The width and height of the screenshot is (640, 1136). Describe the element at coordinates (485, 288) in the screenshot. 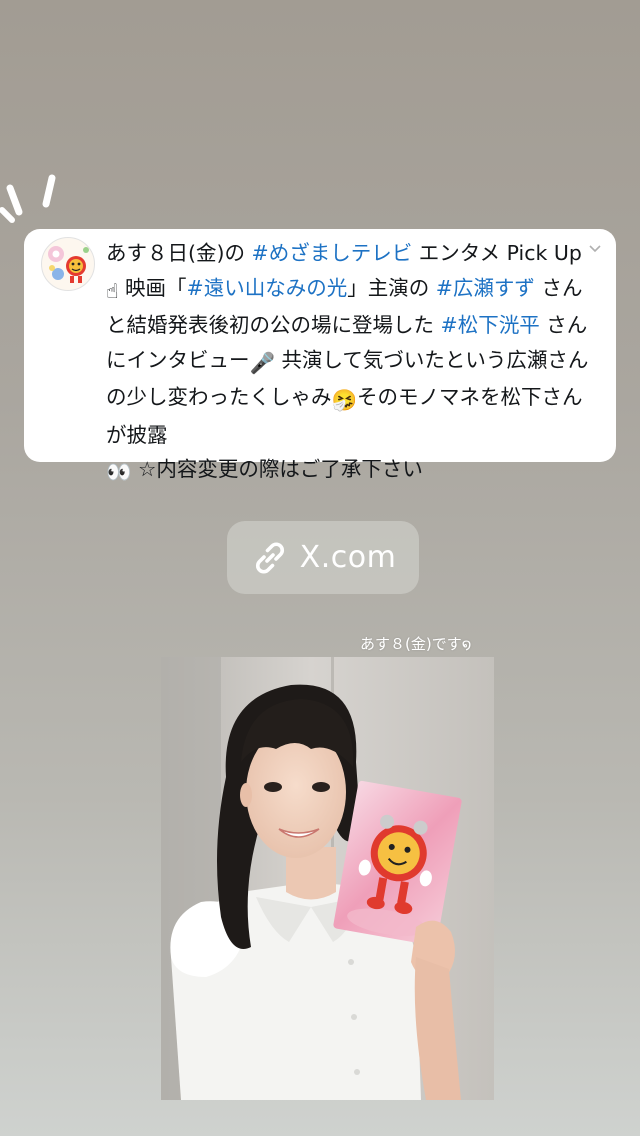

I see `hashtag-hirose-suzu: #広瀬すず` at that location.